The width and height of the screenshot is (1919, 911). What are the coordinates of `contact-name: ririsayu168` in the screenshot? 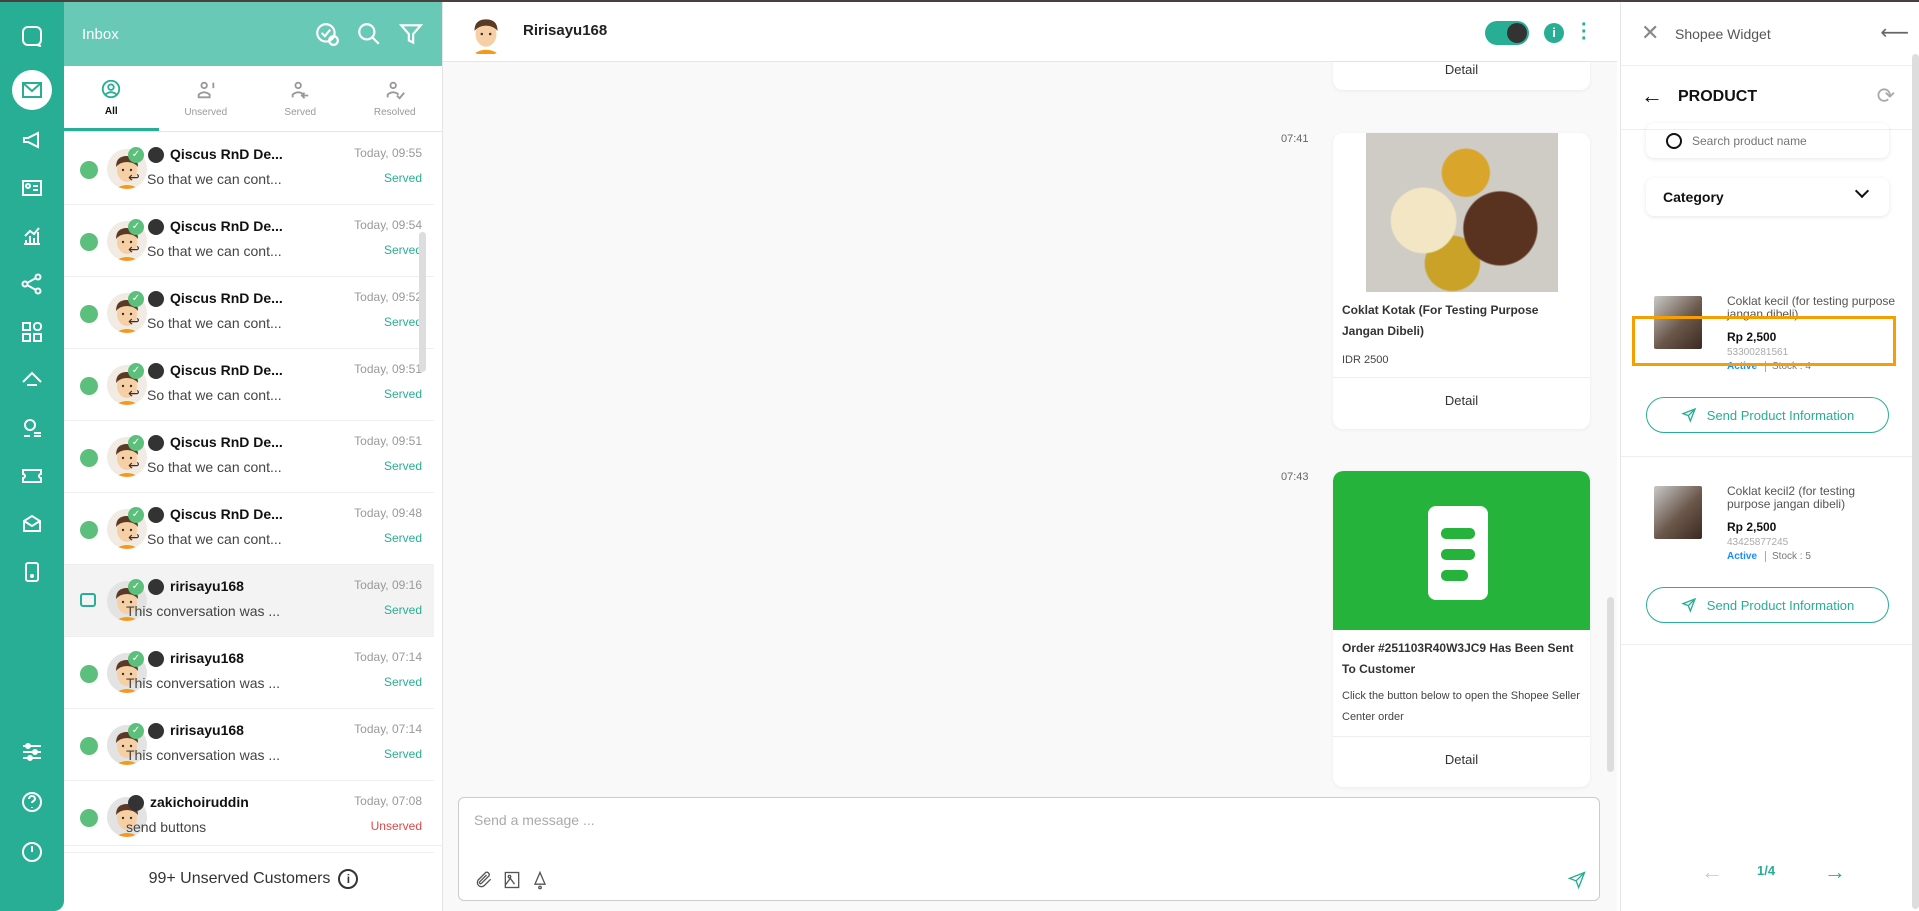 It's located at (207, 730).